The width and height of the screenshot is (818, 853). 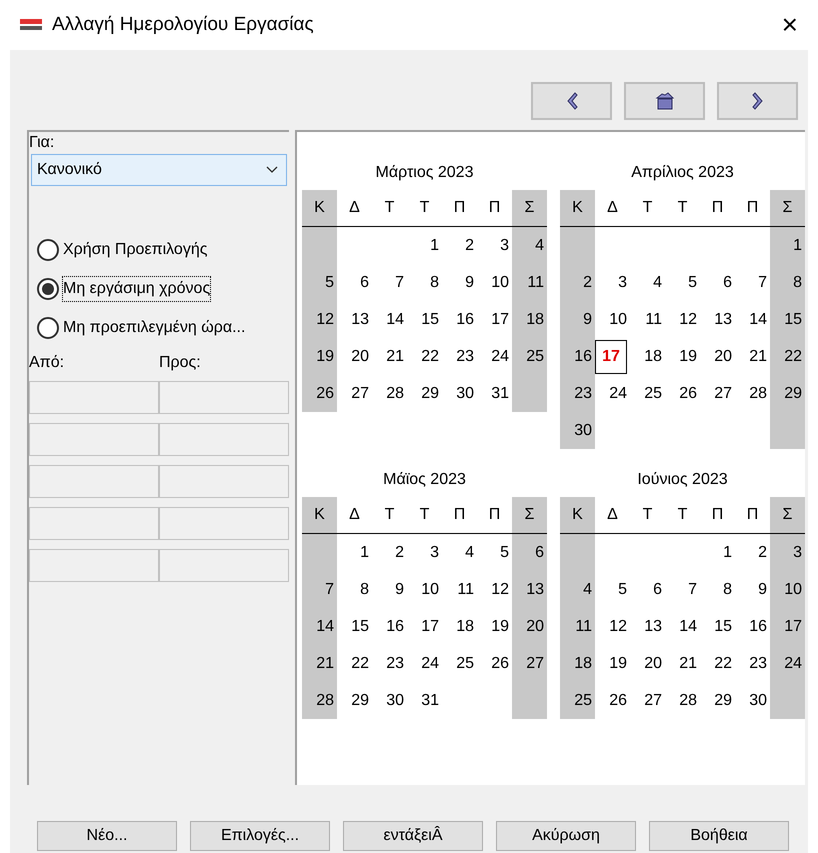 I want to click on close-button: ×, so click(x=790, y=25).